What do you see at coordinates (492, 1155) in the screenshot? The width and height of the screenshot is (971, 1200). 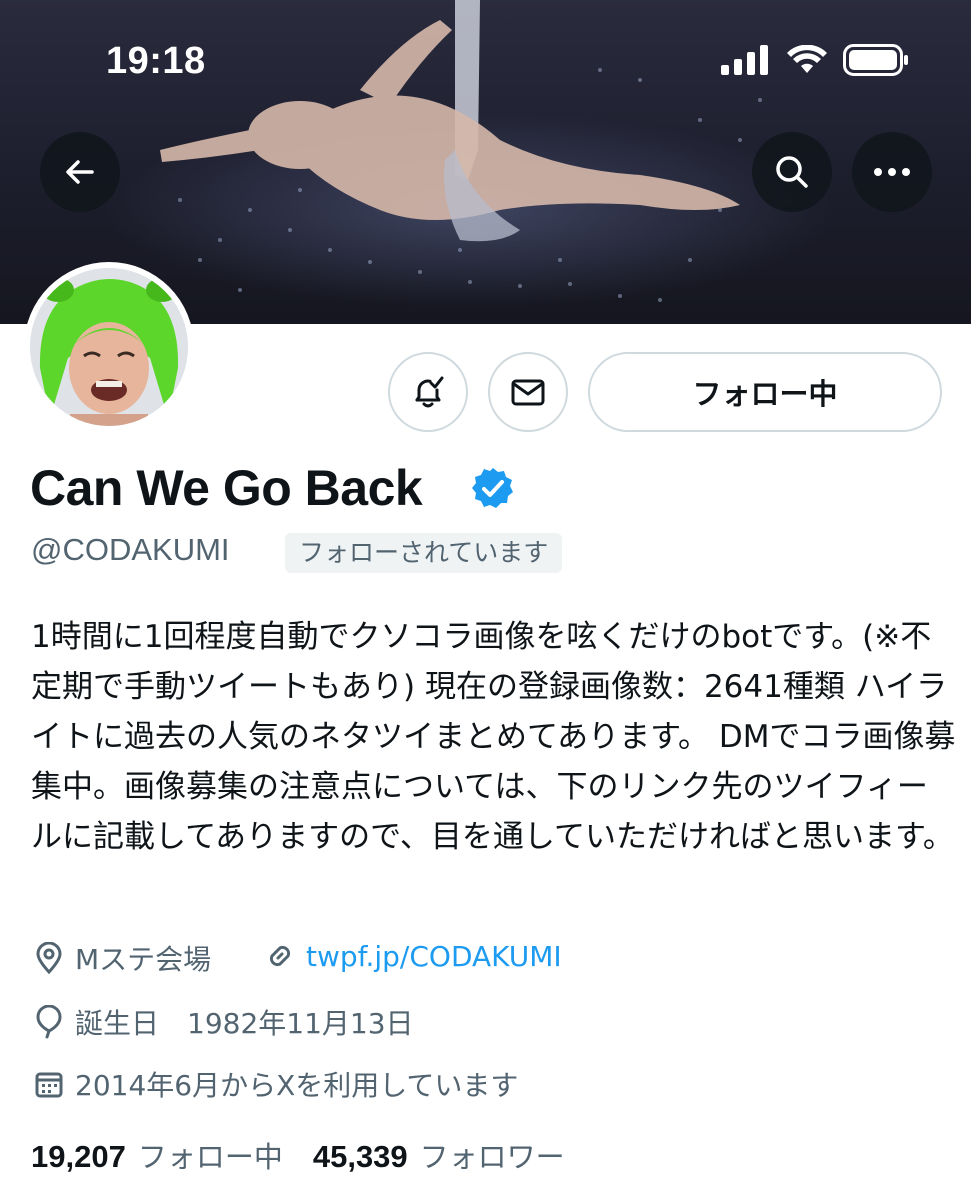 I see `followers-label: フォロワー` at bounding box center [492, 1155].